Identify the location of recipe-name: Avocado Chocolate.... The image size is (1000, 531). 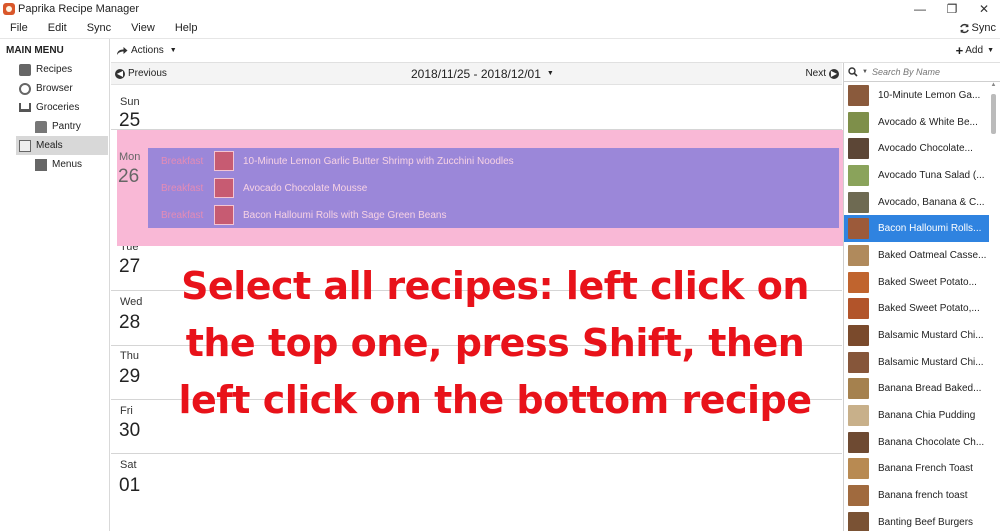
(925, 149).